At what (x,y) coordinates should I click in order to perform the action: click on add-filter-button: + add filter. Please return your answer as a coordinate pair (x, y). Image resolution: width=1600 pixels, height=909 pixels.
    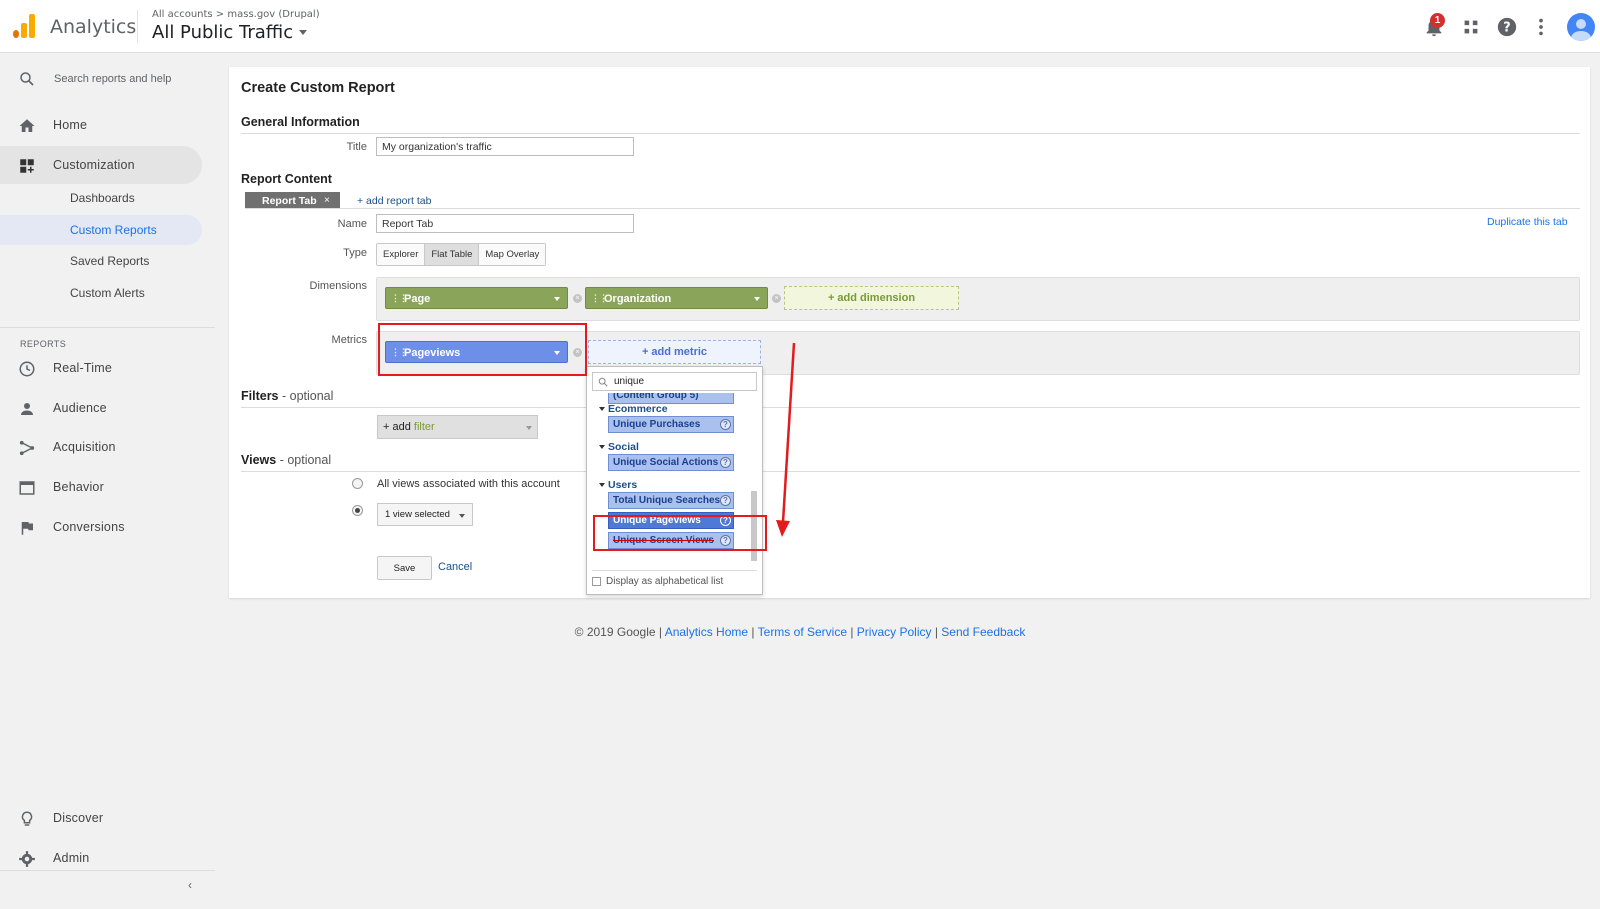
    Looking at the image, I should click on (457, 427).